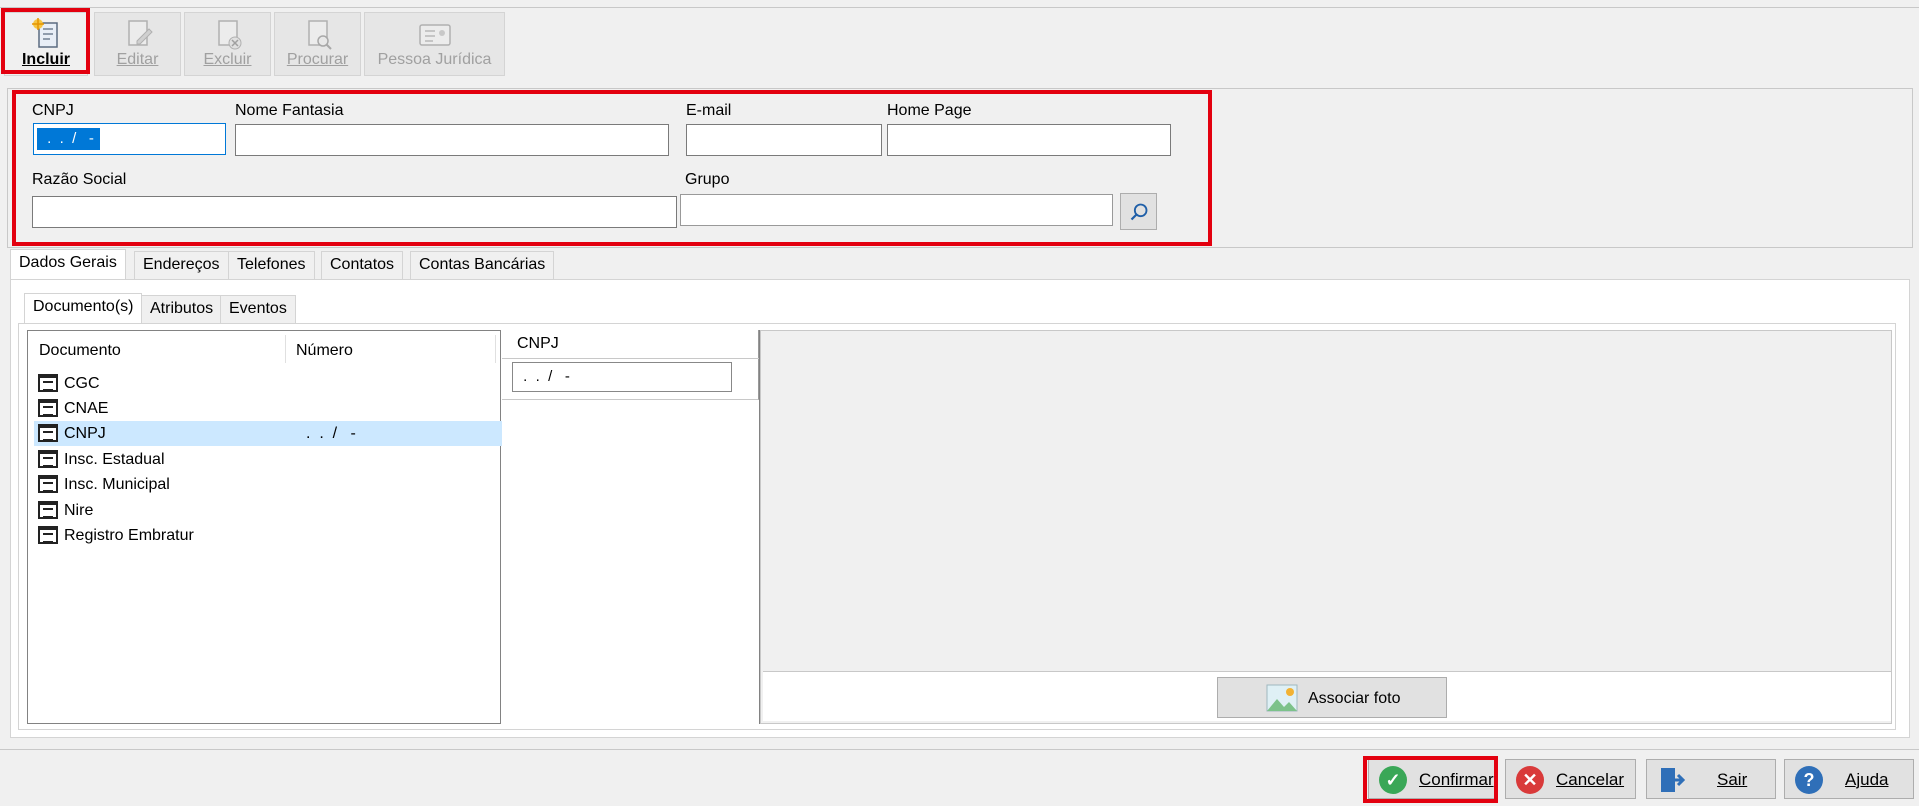  Describe the element at coordinates (1029, 140) in the screenshot. I see `home-page-input` at that location.